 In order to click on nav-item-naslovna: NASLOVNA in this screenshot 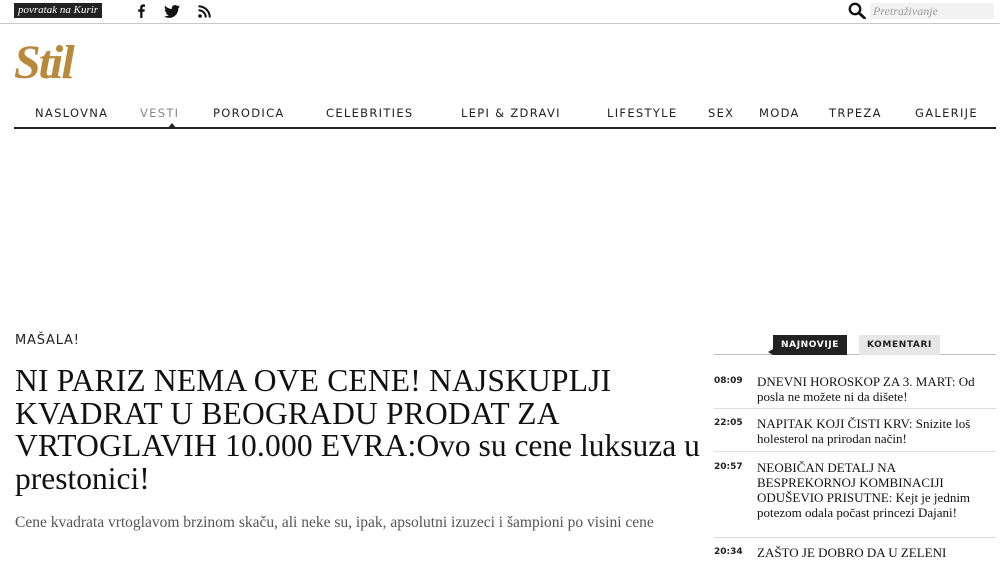, I will do `click(71, 113)`.